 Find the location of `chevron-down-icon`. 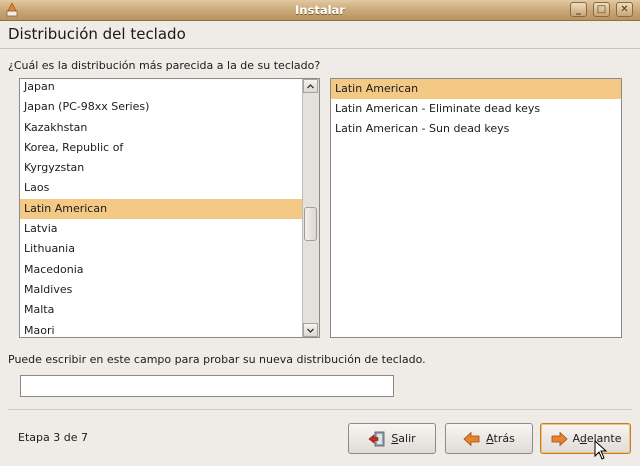

chevron-down-icon is located at coordinates (310, 330).